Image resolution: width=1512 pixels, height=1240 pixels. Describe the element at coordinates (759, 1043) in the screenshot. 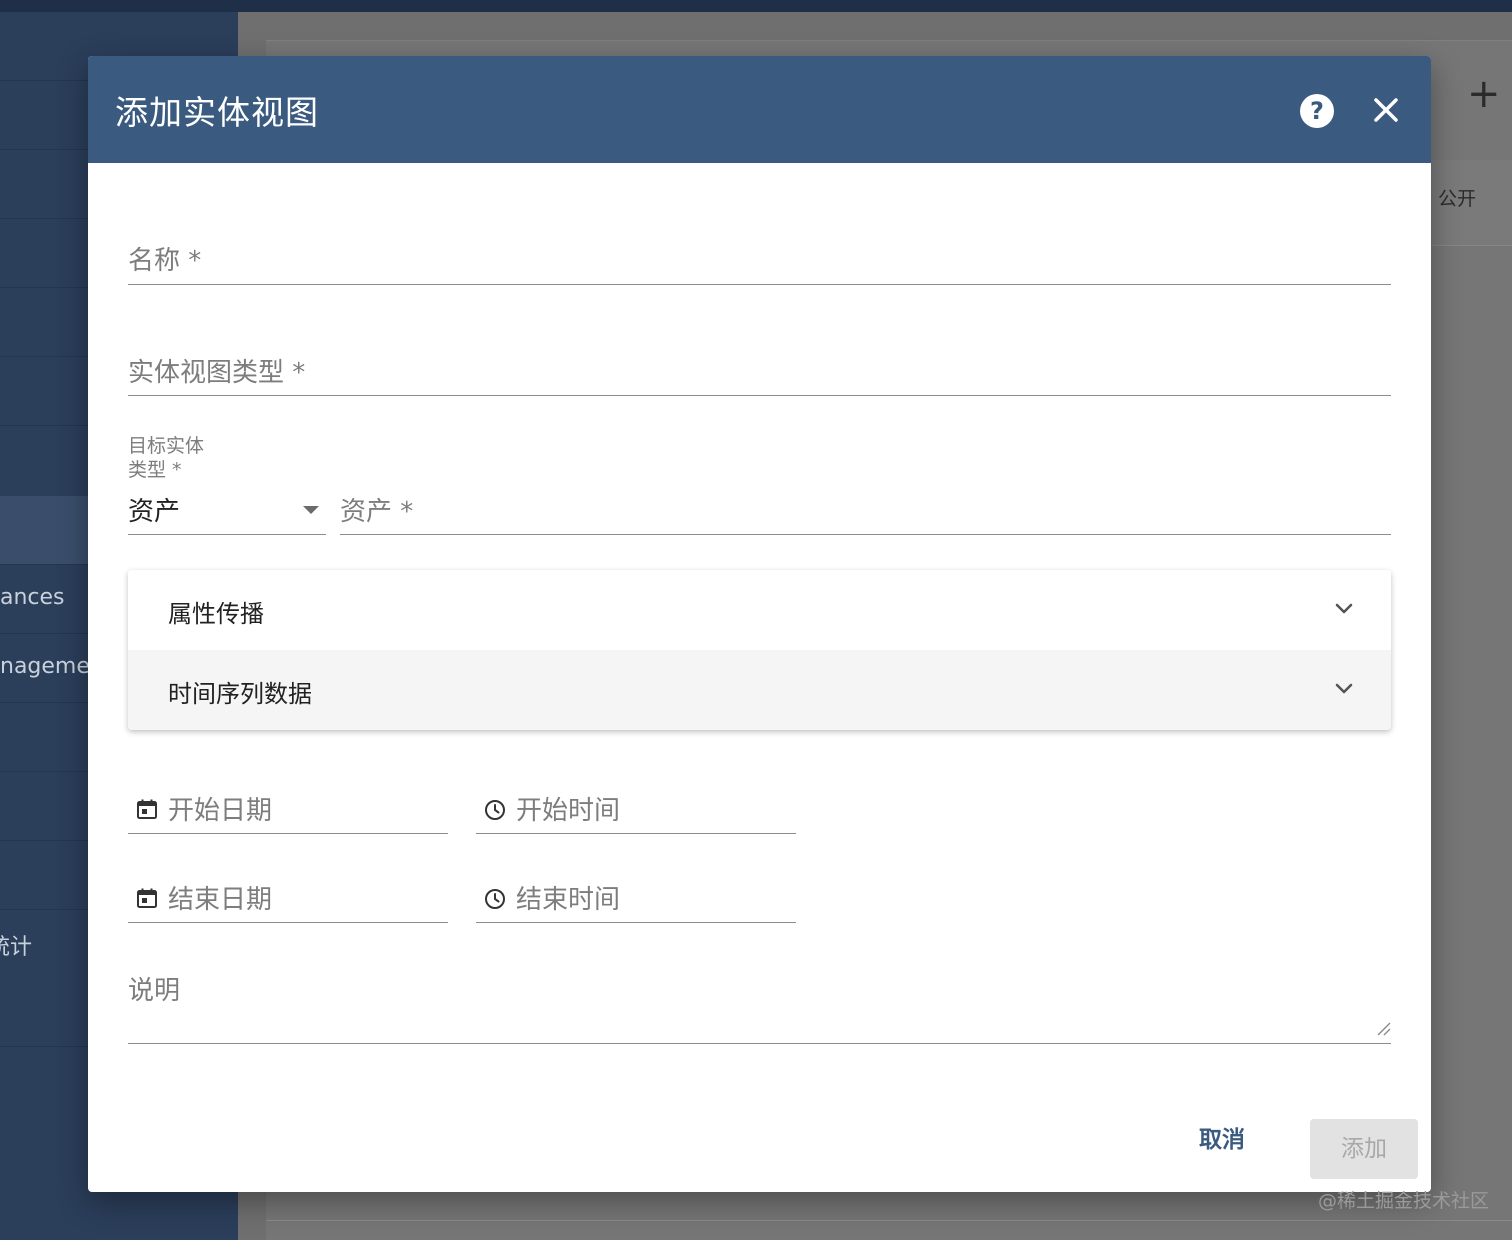

I see `description-underline` at that location.